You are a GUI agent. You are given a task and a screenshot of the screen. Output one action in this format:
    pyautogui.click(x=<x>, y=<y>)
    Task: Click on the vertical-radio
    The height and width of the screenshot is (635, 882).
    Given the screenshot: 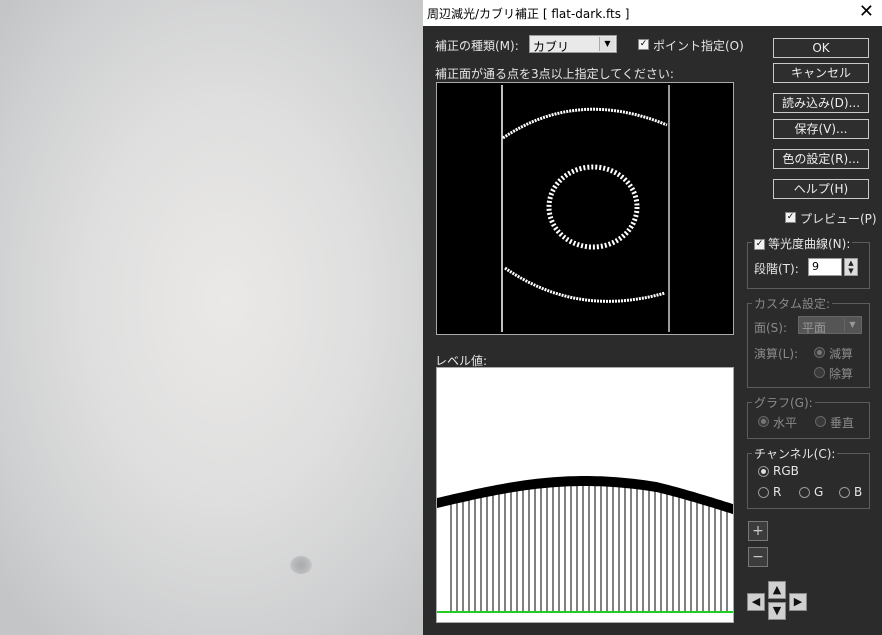 What is the action you would take?
    pyautogui.click(x=820, y=421)
    